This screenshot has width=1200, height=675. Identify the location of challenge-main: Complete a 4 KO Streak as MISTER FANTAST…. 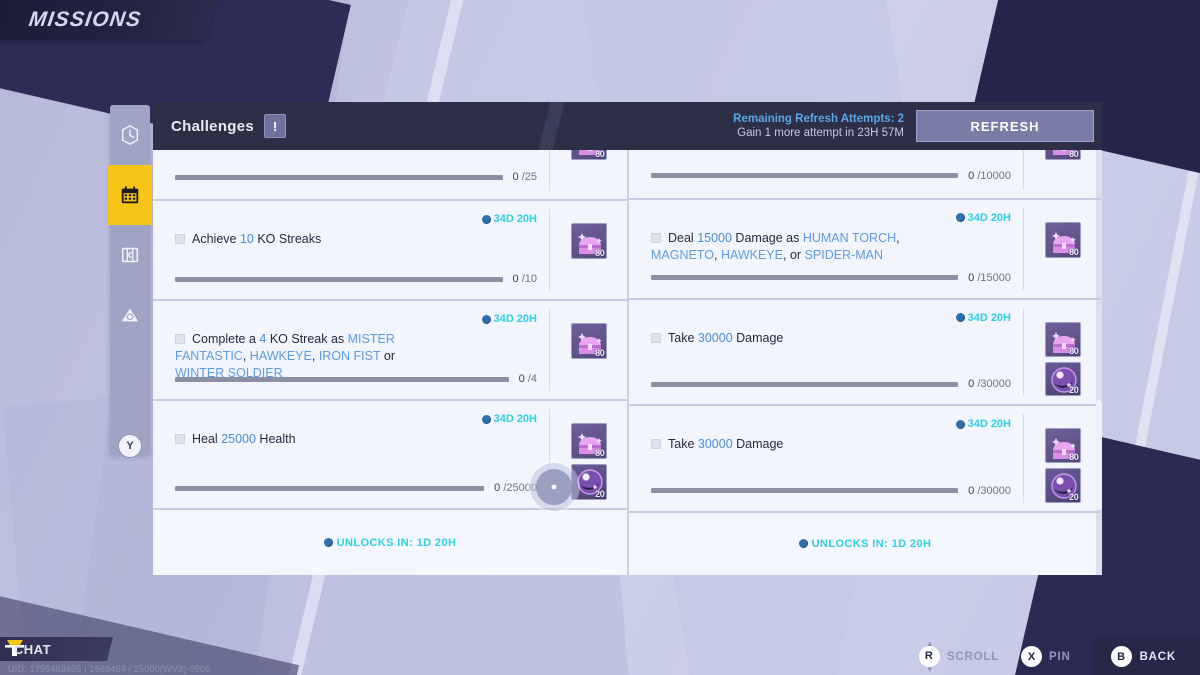
(351, 350).